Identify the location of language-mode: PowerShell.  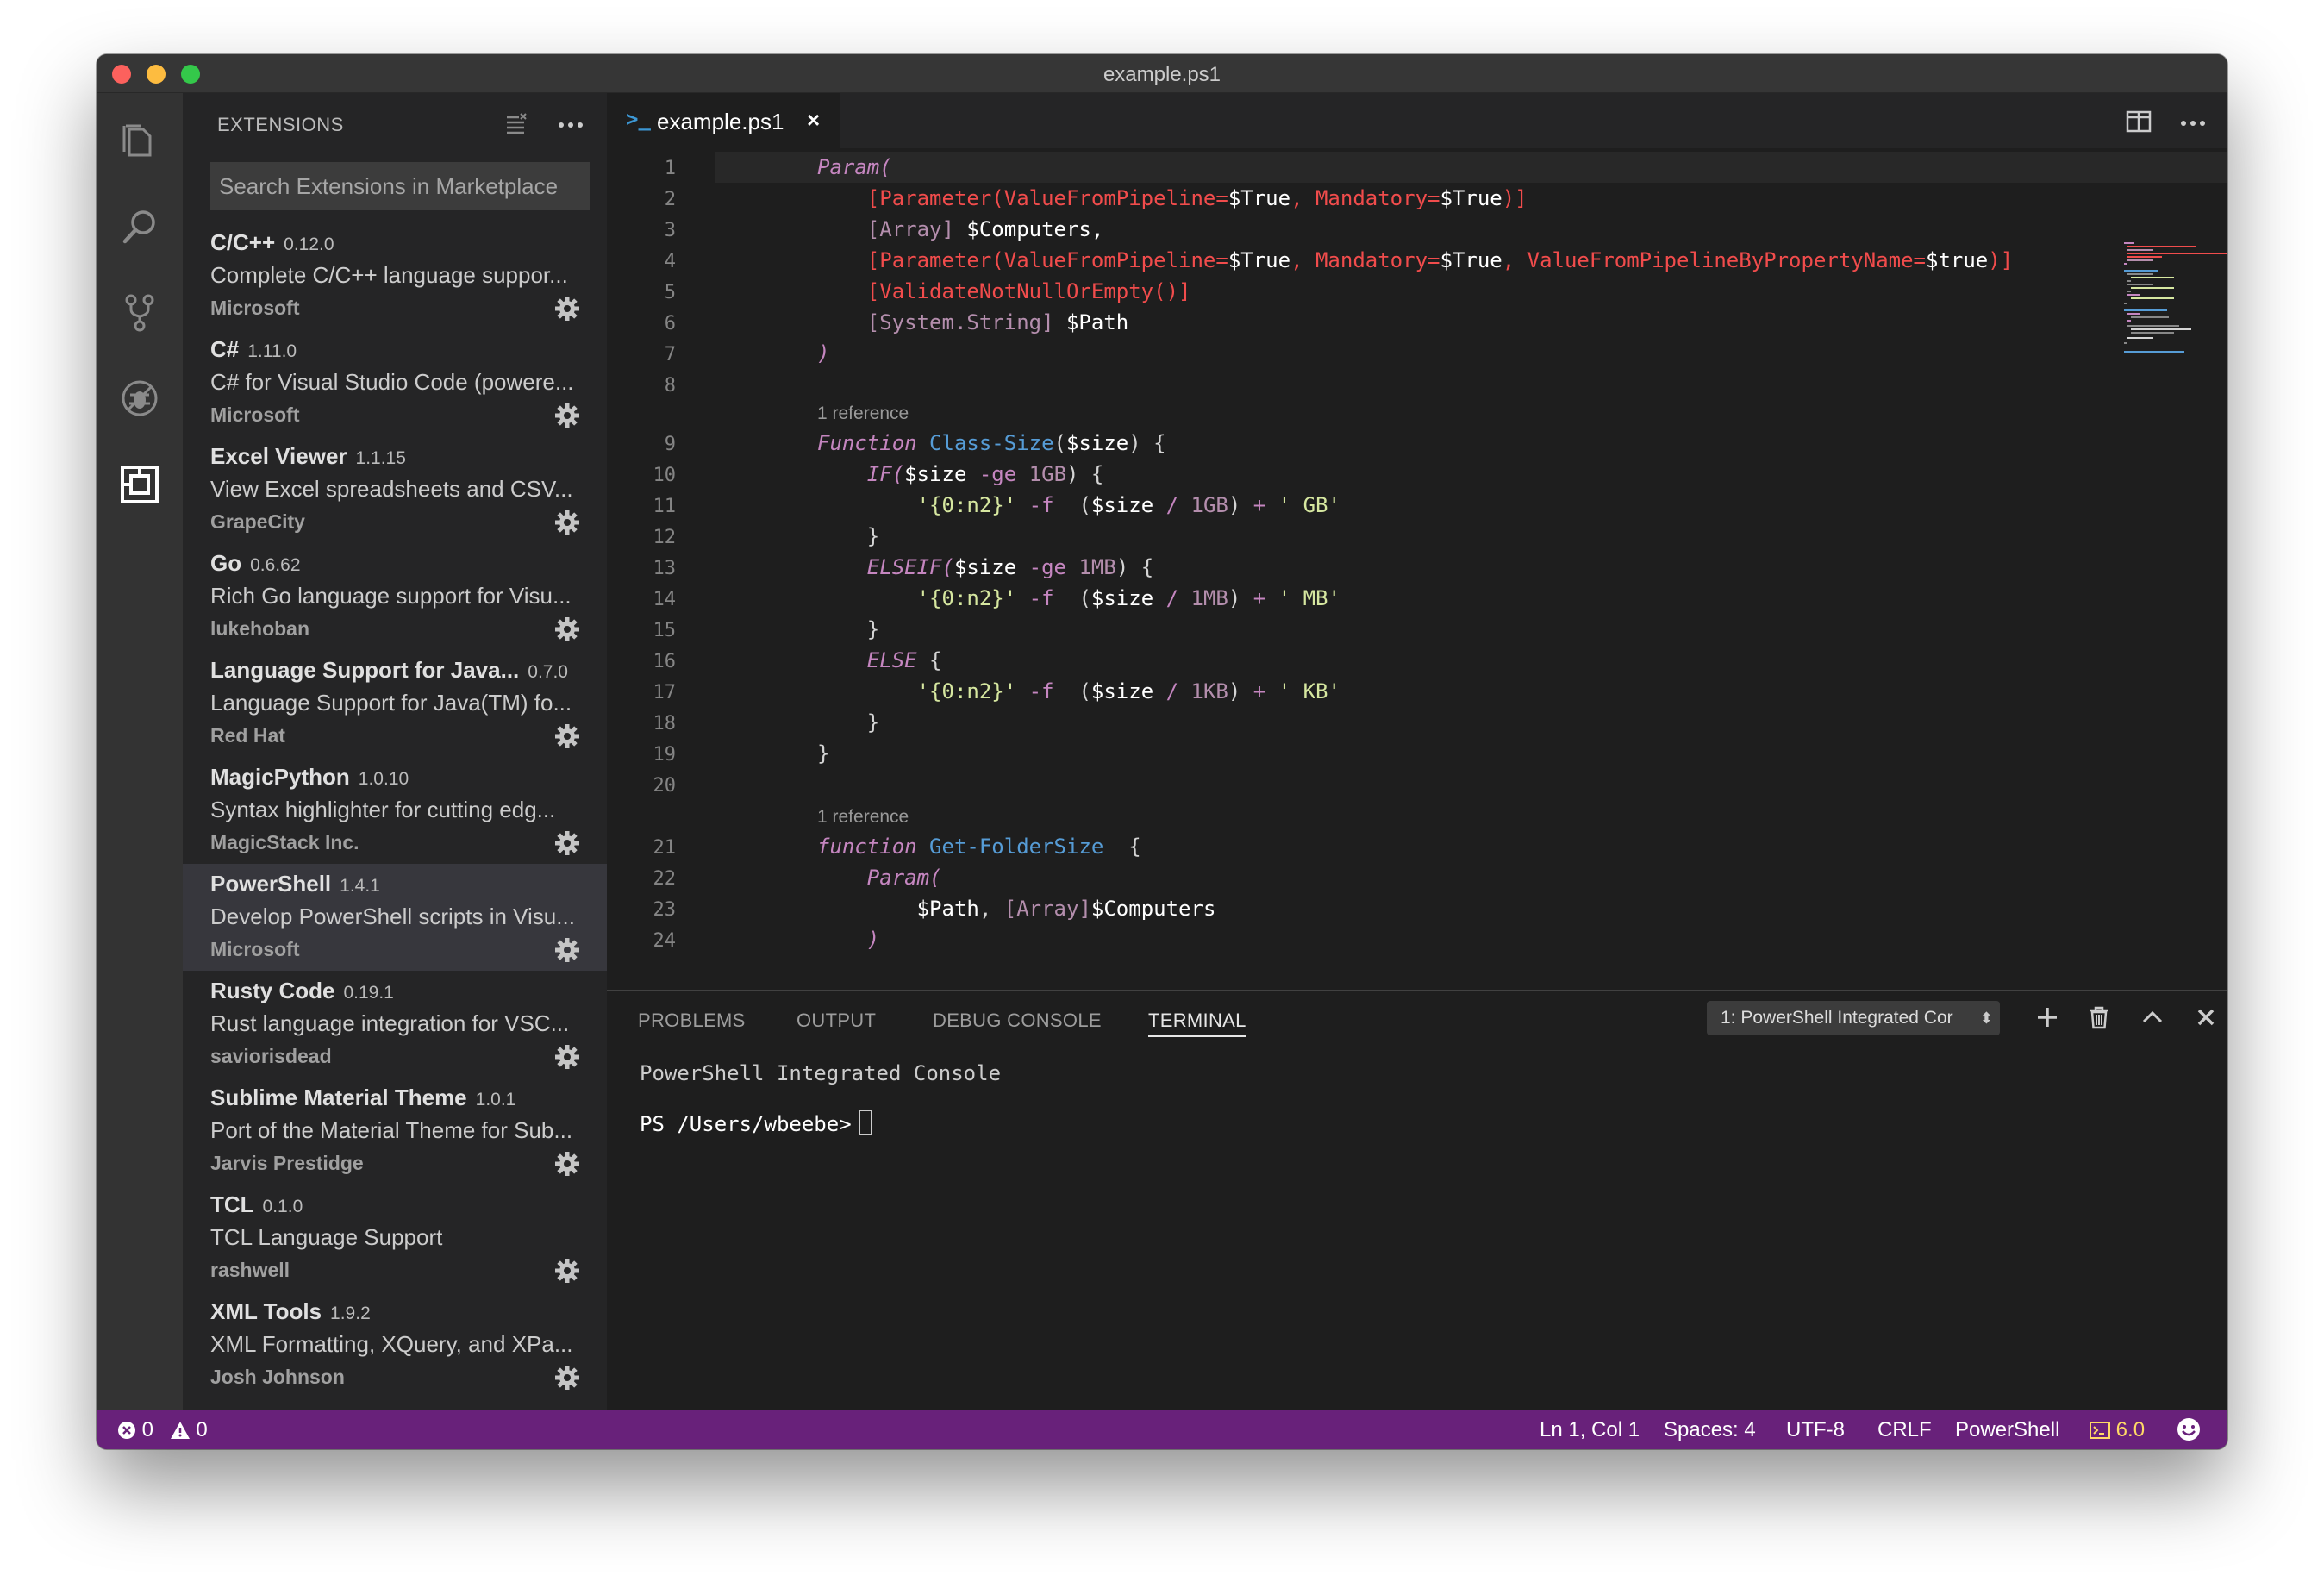
(2007, 1430).